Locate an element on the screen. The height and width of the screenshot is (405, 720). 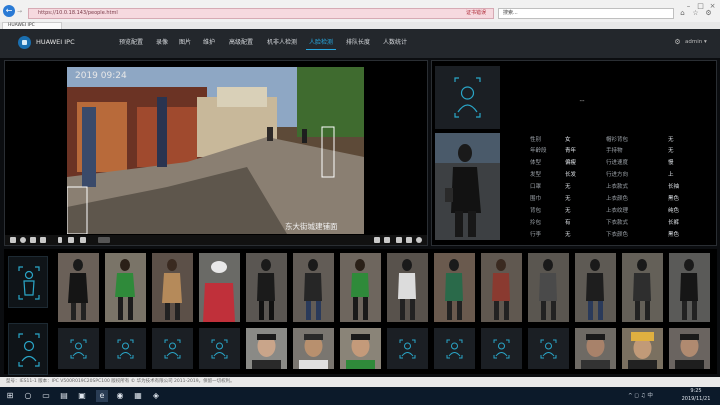
nav-maintenance: 维护 is located at coordinates (209, 42).